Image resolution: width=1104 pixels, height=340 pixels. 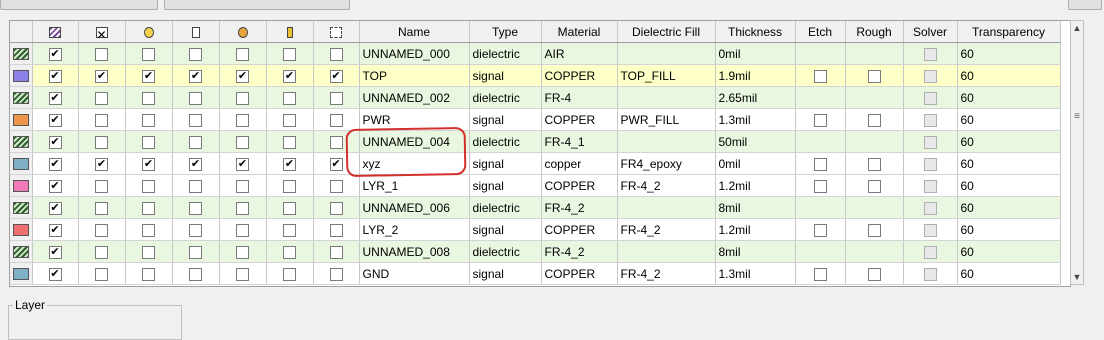 What do you see at coordinates (1077, 117) in the screenshot?
I see `scroll-grip-icon: ≡` at bounding box center [1077, 117].